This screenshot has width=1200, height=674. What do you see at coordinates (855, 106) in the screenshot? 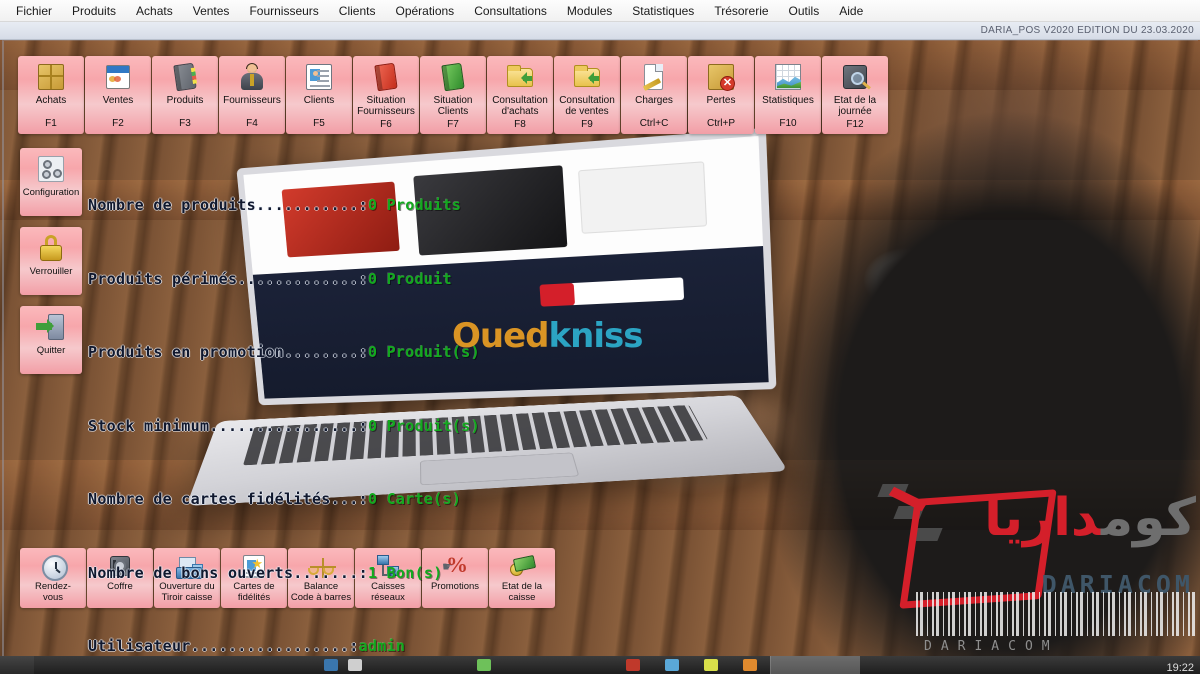
I see `toolbar-button-label: Etat de la journée` at bounding box center [855, 106].